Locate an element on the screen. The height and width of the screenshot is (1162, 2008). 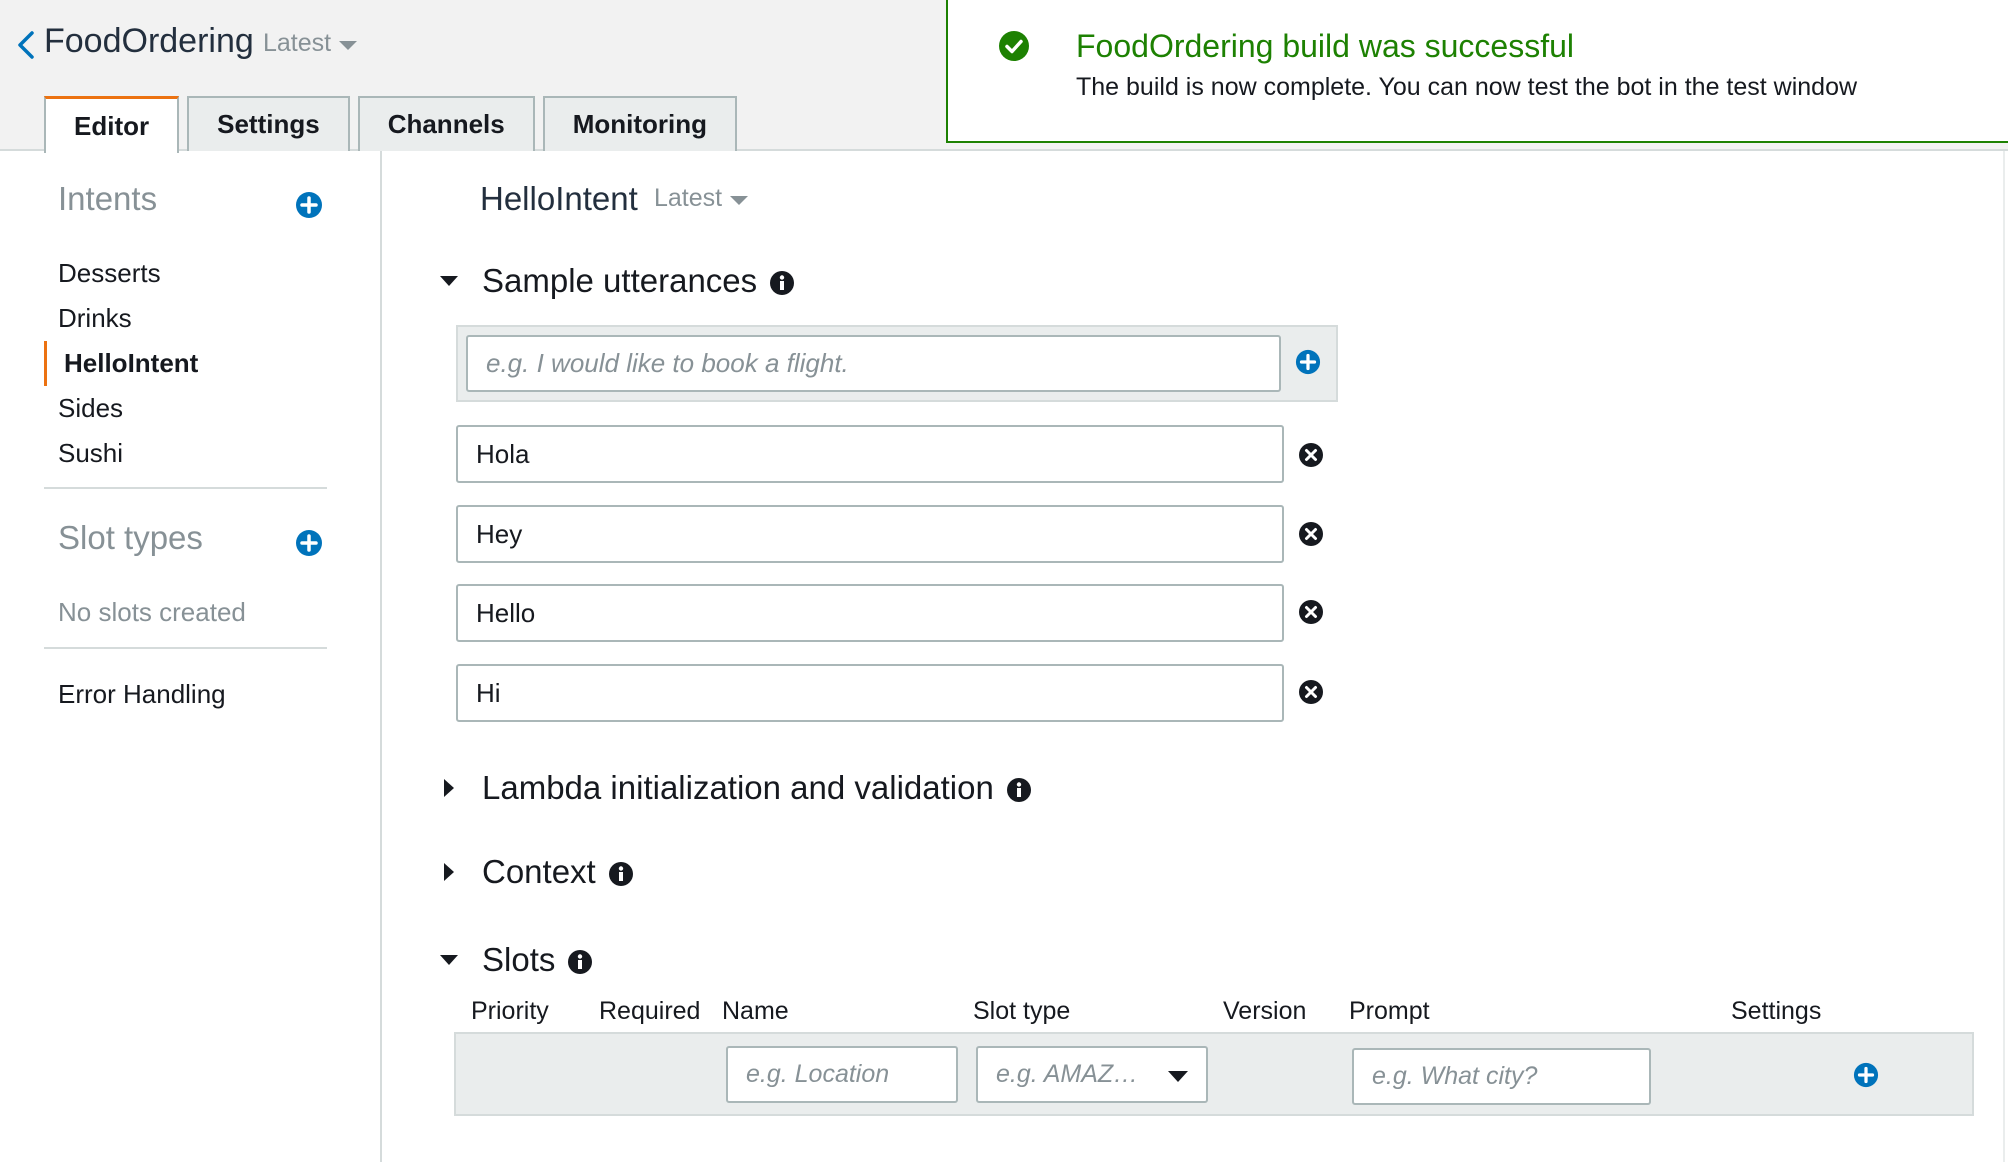
column-header-priority: Priority is located at coordinates (510, 1011).